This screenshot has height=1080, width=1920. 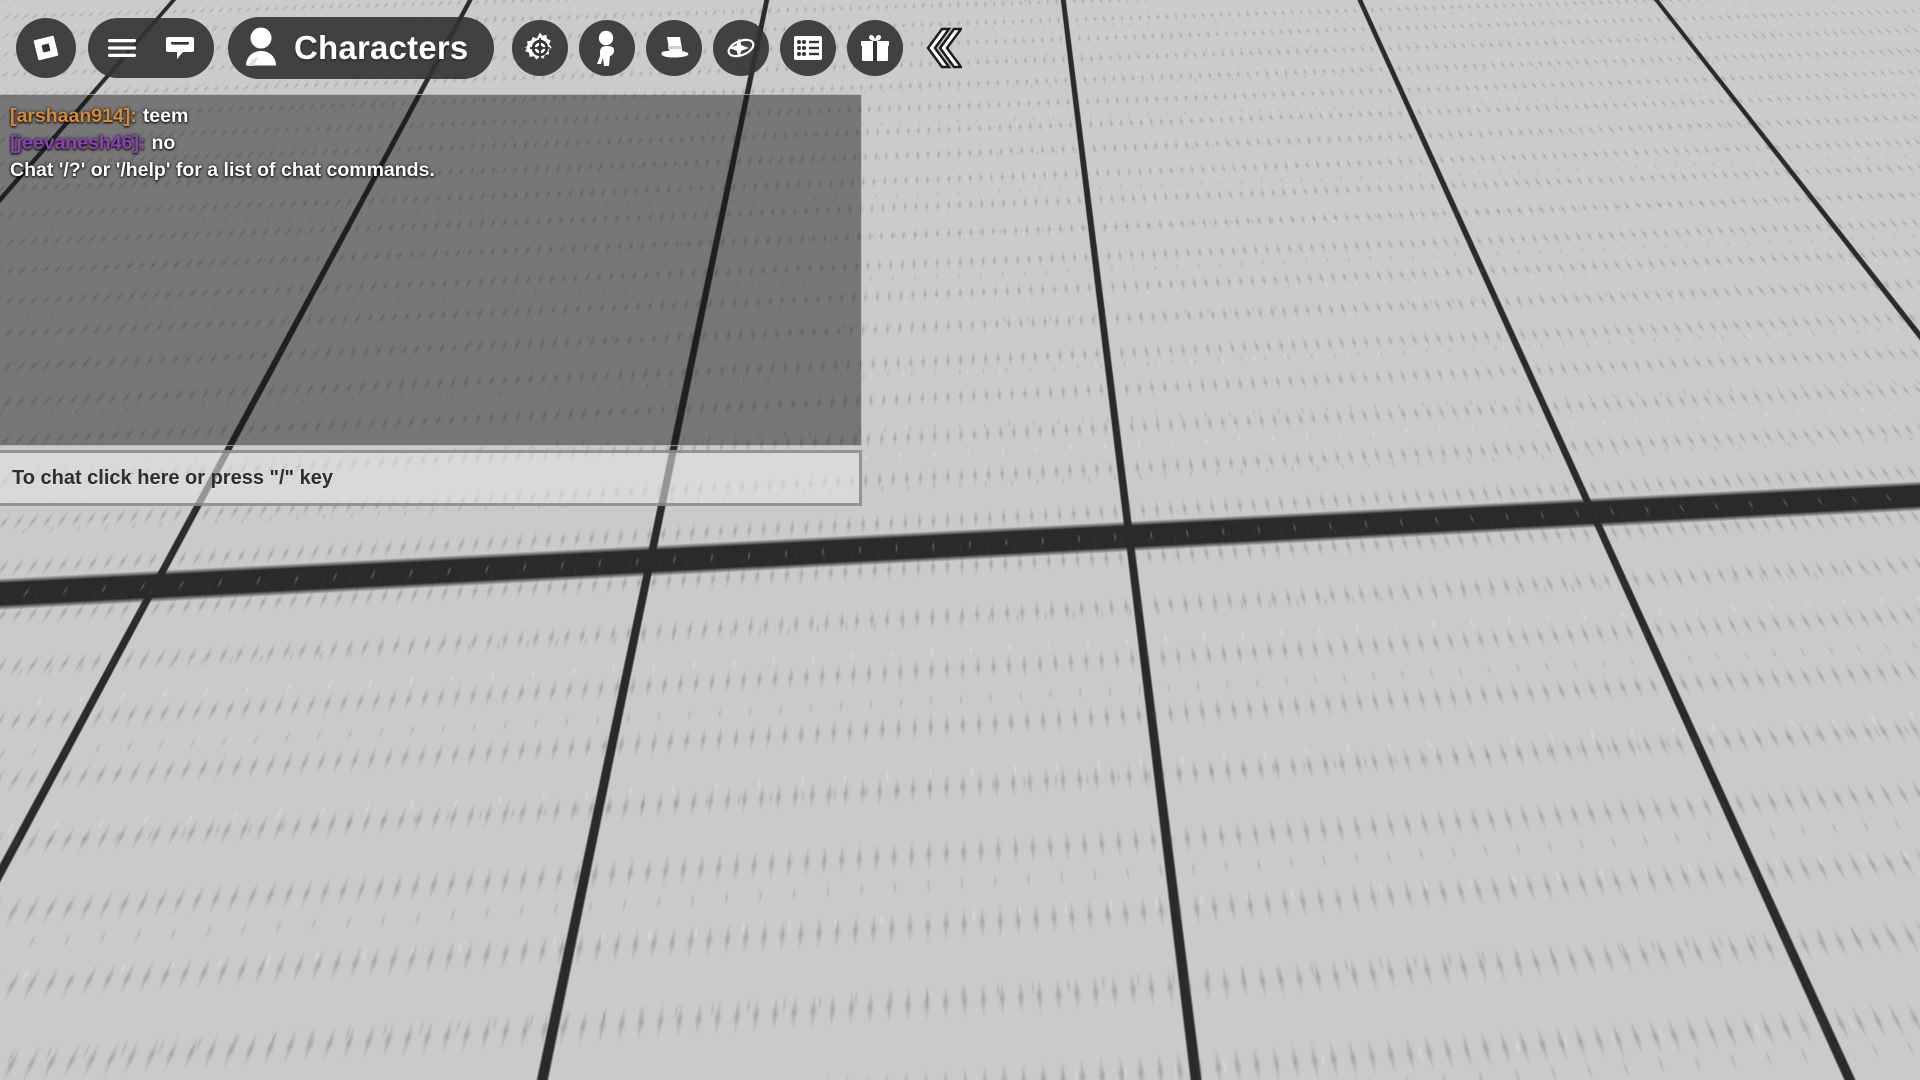 What do you see at coordinates (741, 48) in the screenshot?
I see `sparkle-orbit-icon` at bounding box center [741, 48].